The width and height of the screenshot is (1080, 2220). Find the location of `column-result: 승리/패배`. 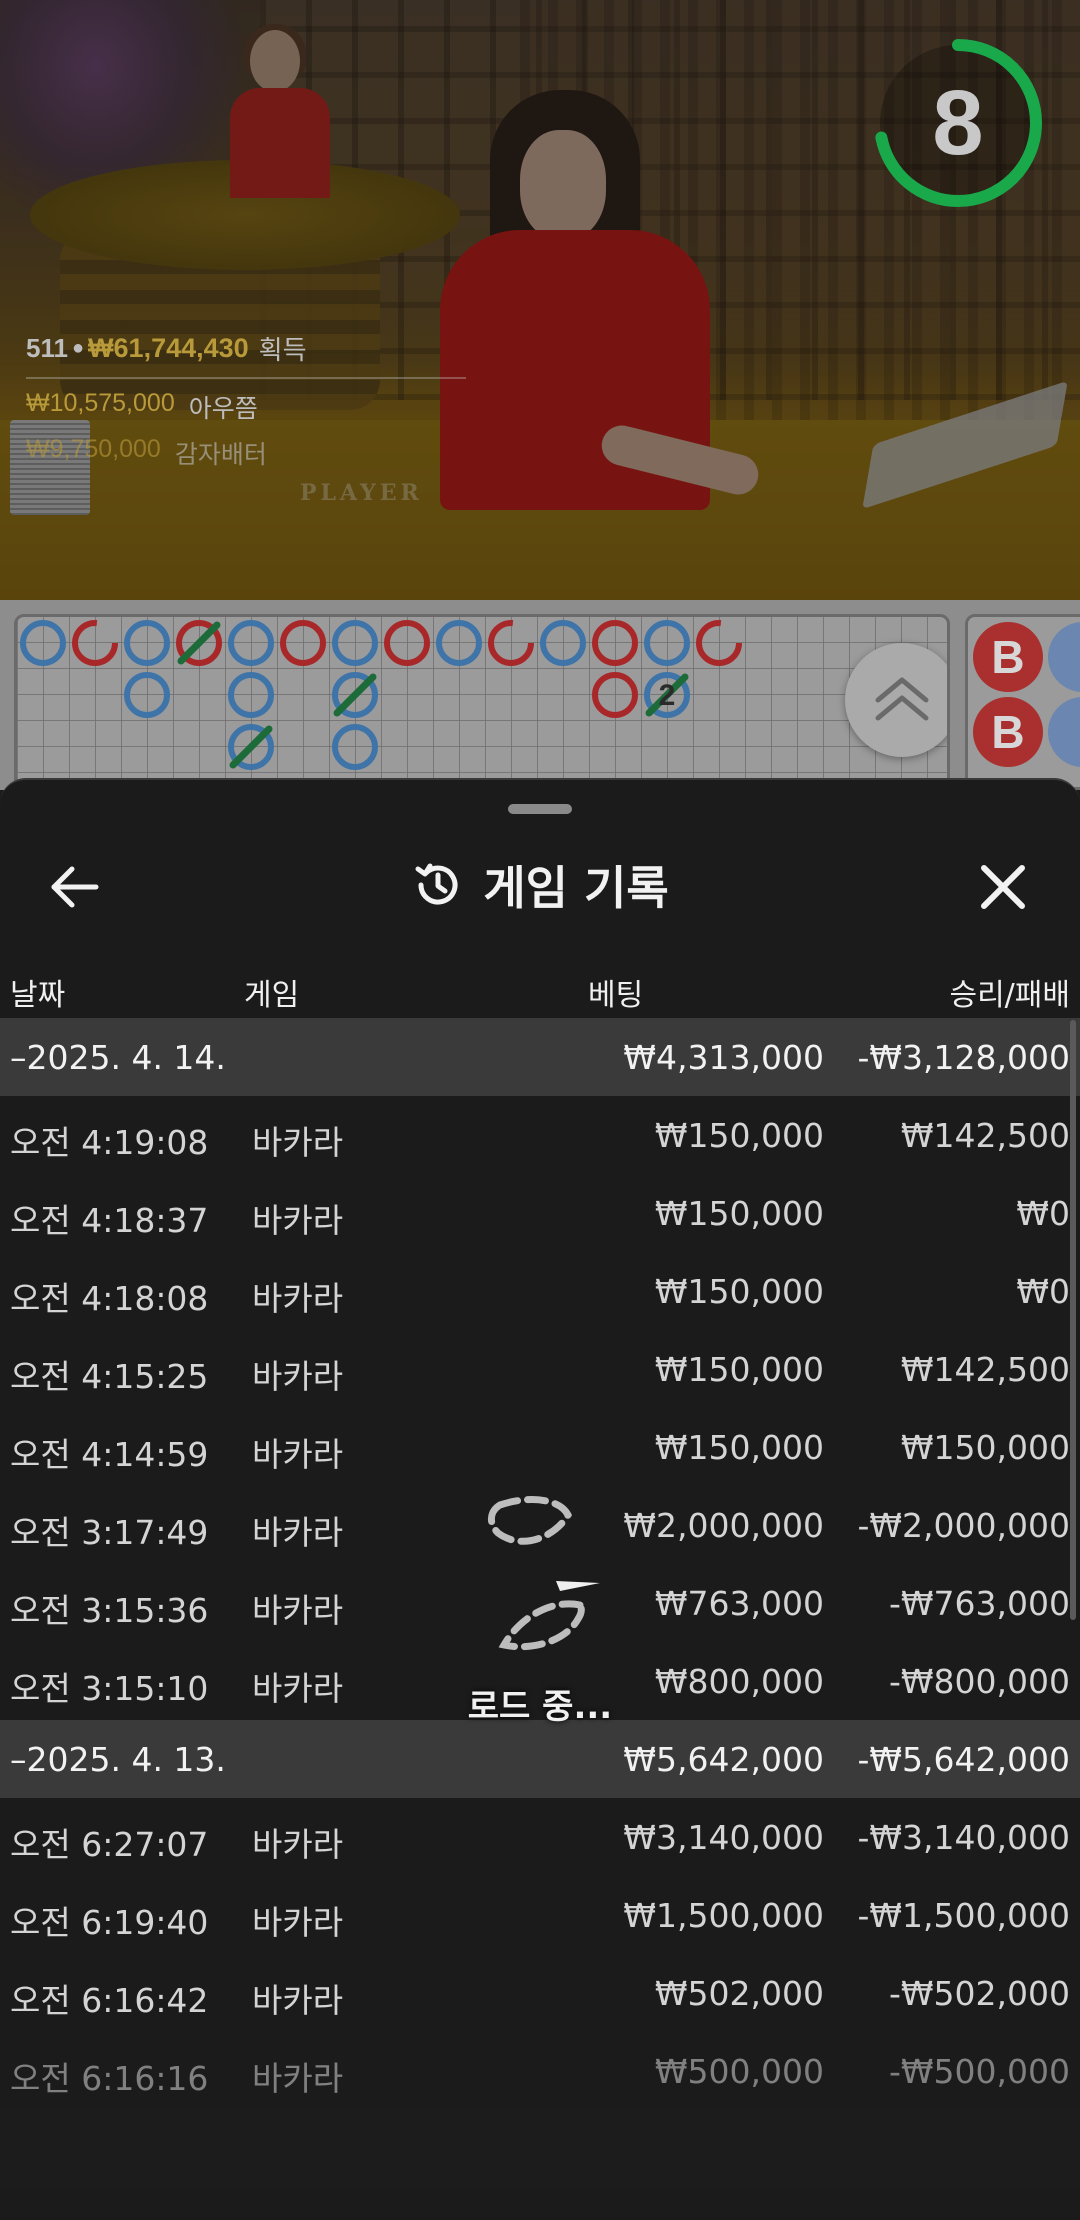

column-result: 승리/패배 is located at coordinates (1009, 995).